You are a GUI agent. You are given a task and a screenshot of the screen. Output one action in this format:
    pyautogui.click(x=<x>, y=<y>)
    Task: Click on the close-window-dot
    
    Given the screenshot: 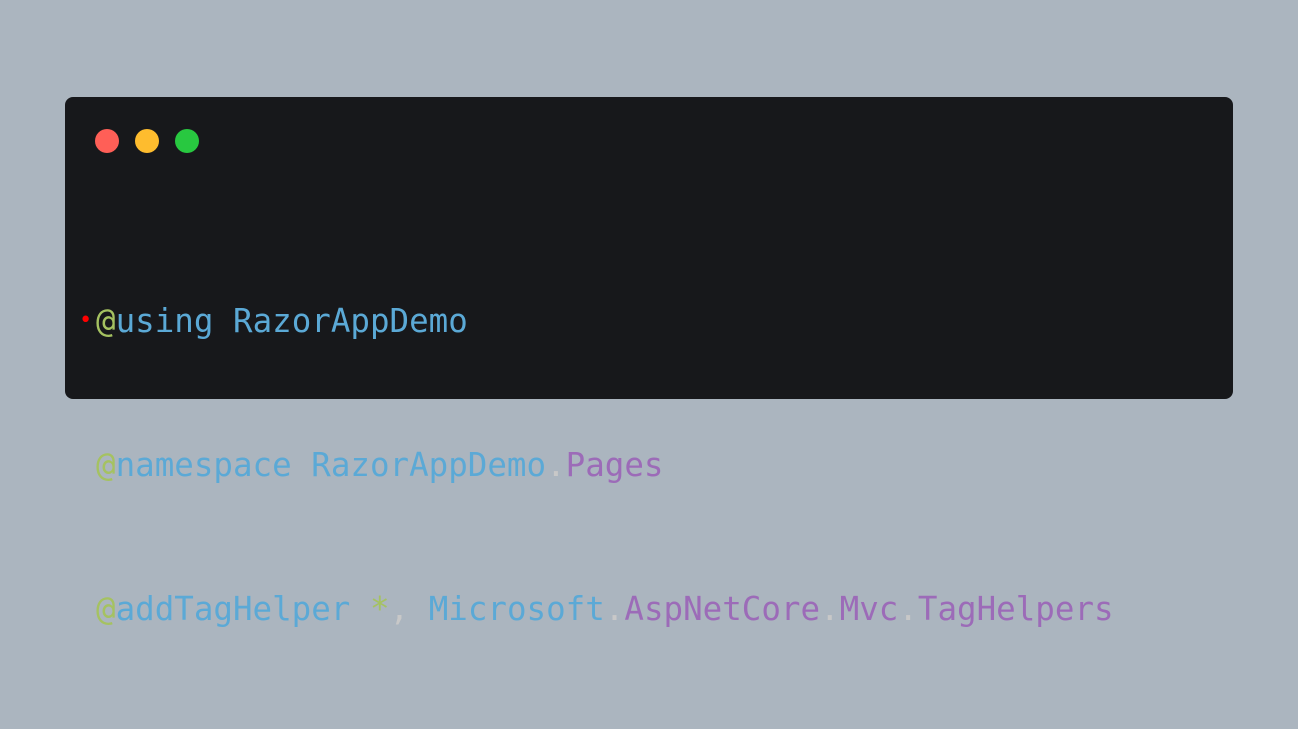 What is the action you would take?
    pyautogui.click(x=107, y=141)
    